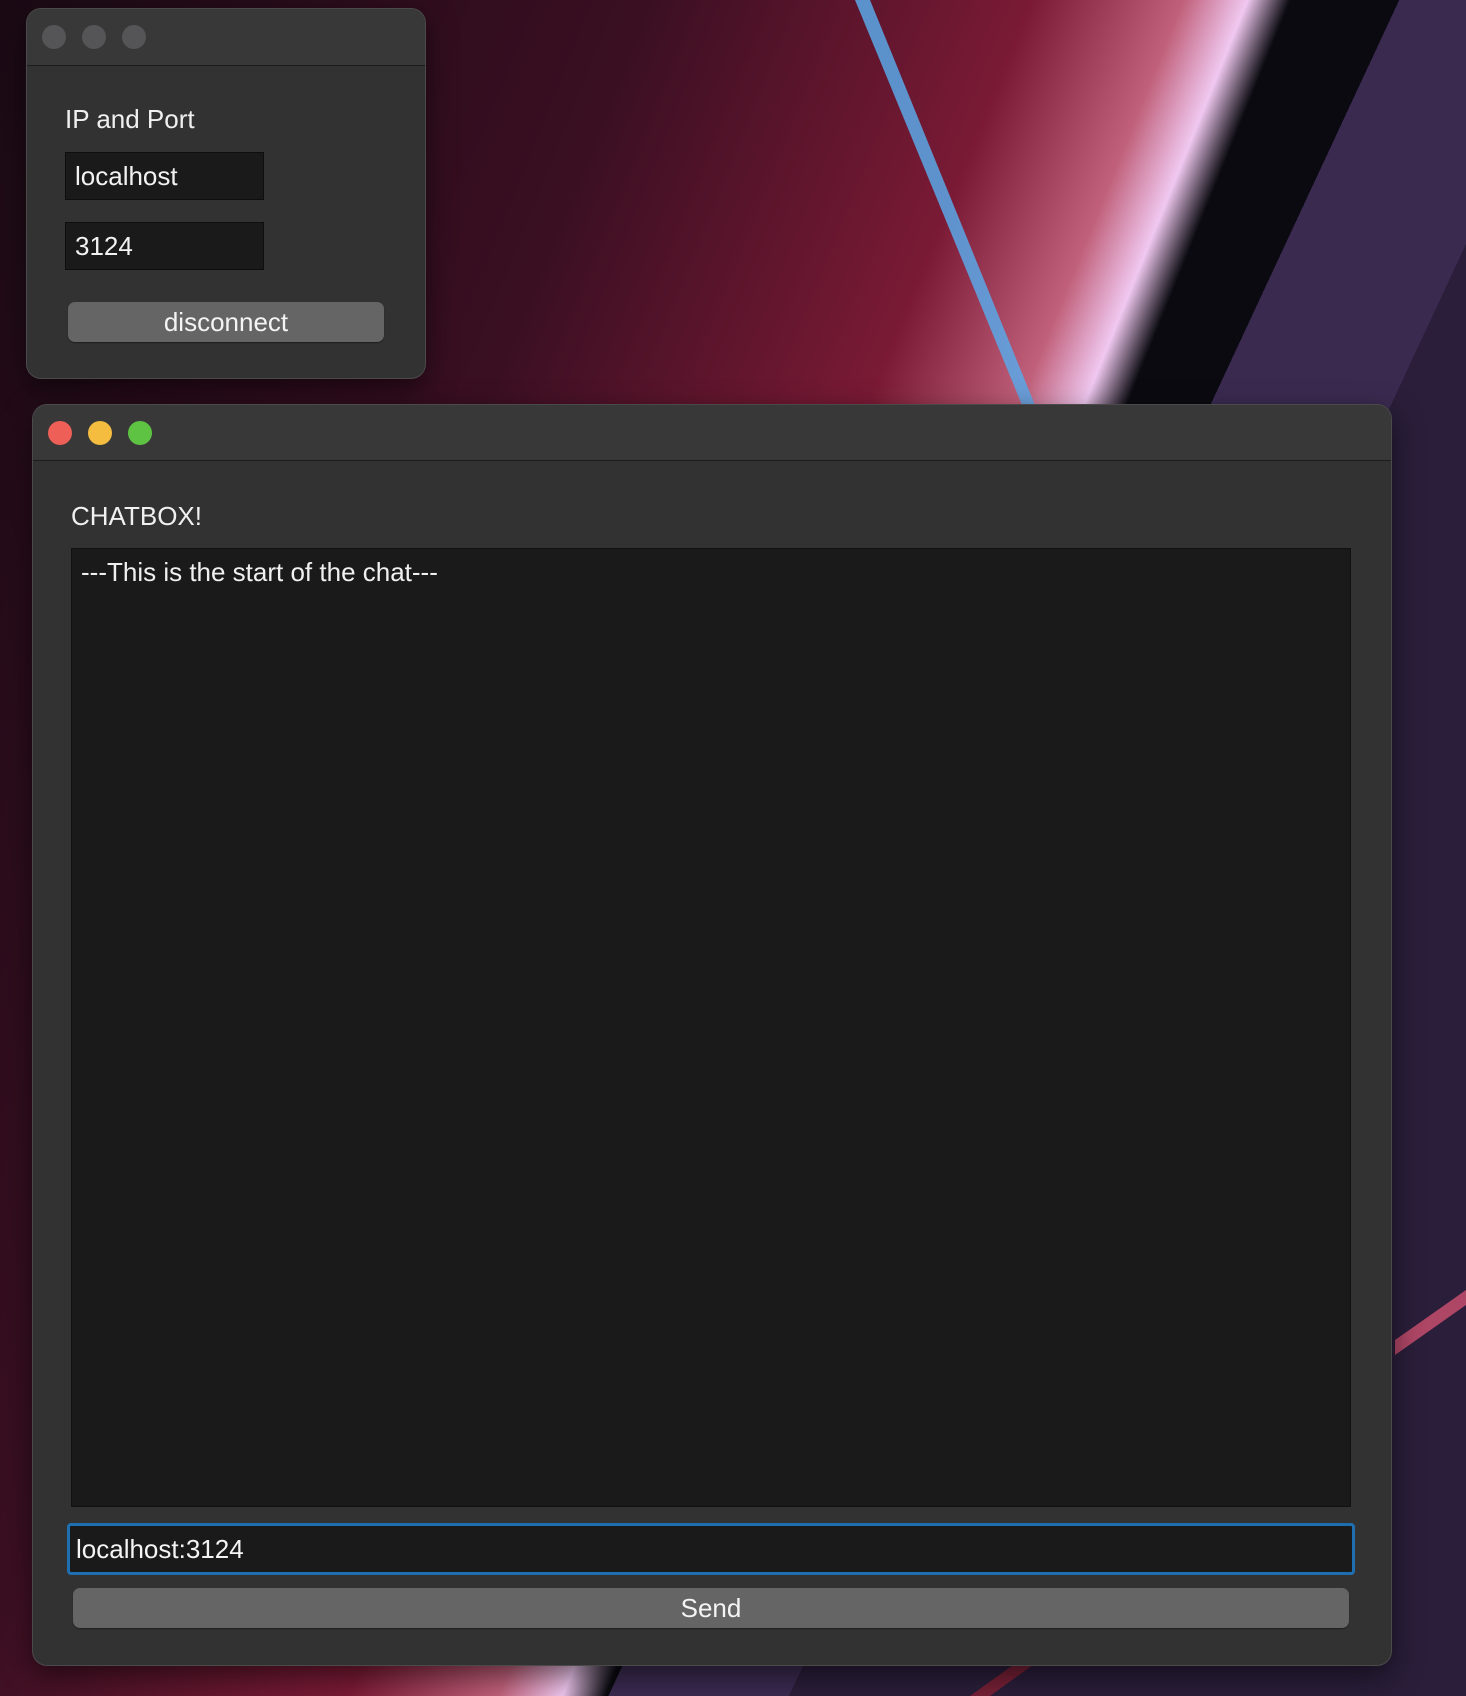 This screenshot has height=1696, width=1466. I want to click on send-button: Send, so click(711, 1608).